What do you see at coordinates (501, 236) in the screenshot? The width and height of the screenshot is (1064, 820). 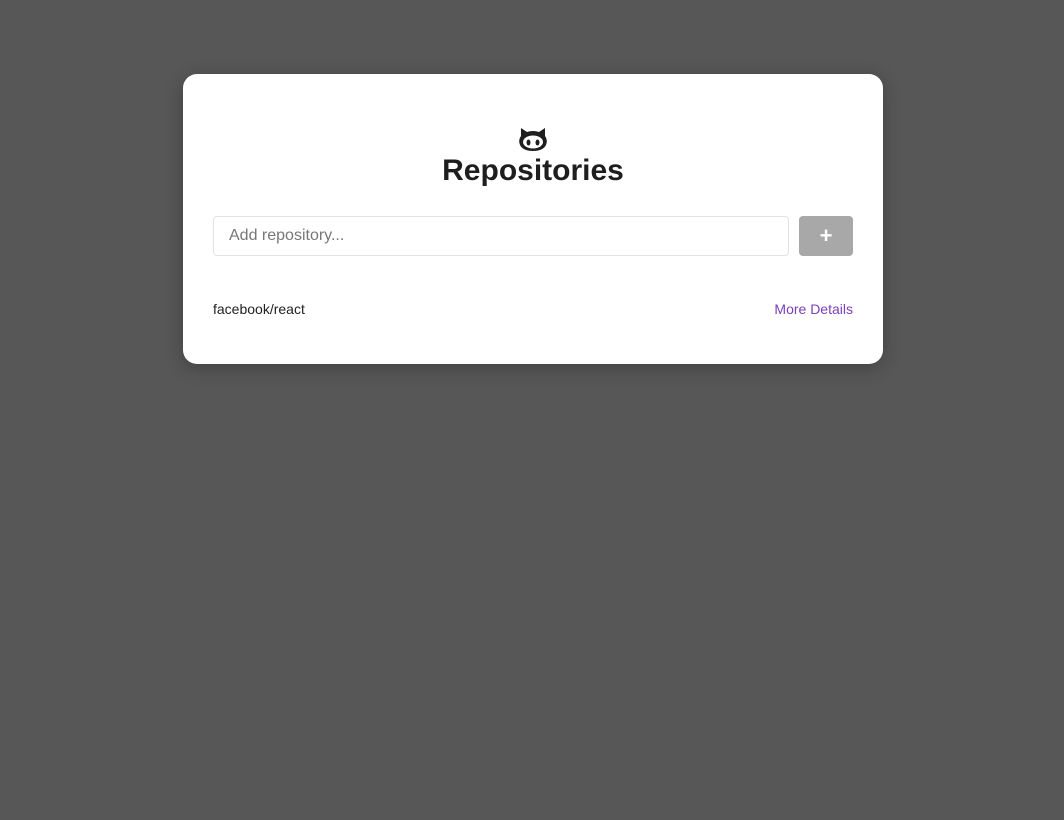 I see `repository-input` at bounding box center [501, 236].